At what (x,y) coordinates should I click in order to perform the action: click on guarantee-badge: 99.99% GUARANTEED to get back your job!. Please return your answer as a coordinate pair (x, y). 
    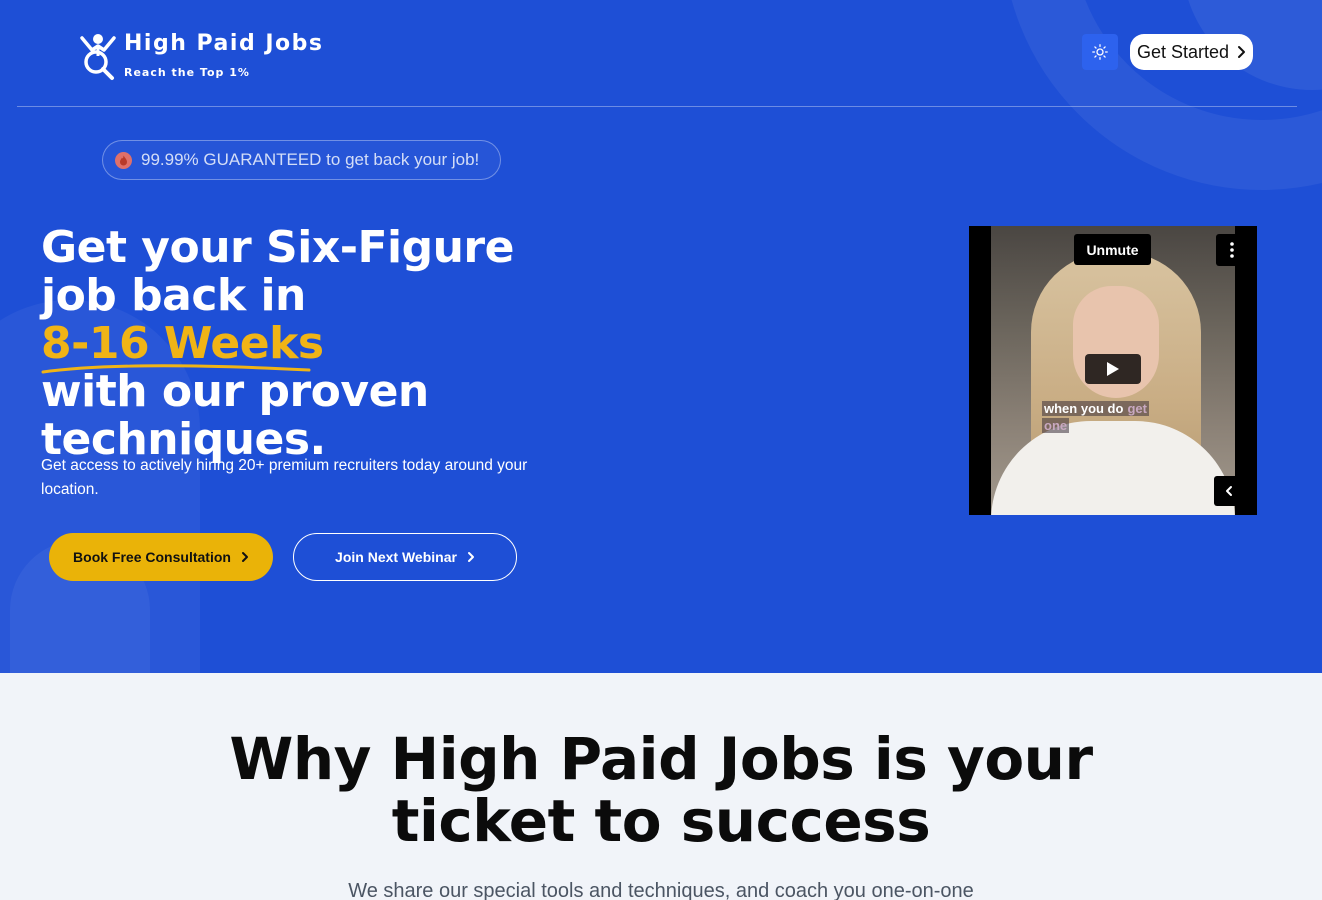
    Looking at the image, I should click on (301, 160).